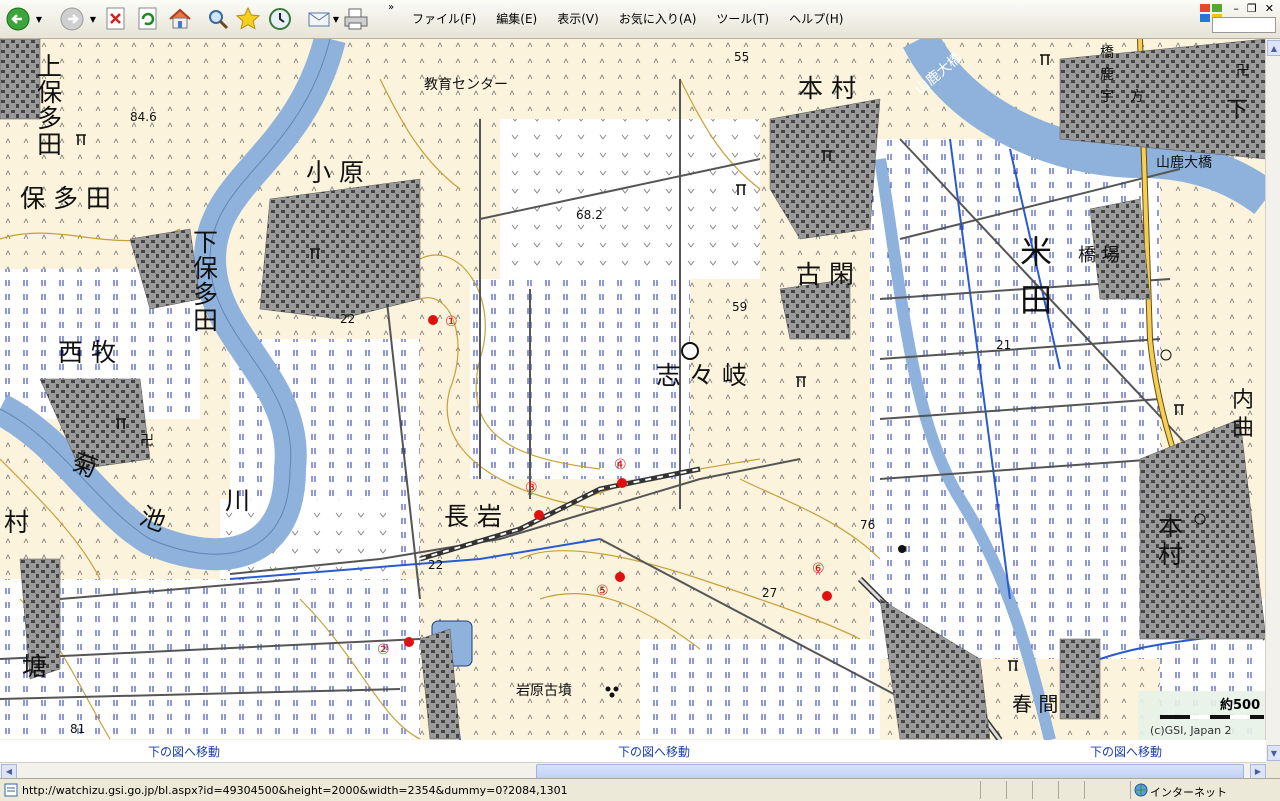  What do you see at coordinates (1269, 8) in the screenshot?
I see `close-icon: ✕` at bounding box center [1269, 8].